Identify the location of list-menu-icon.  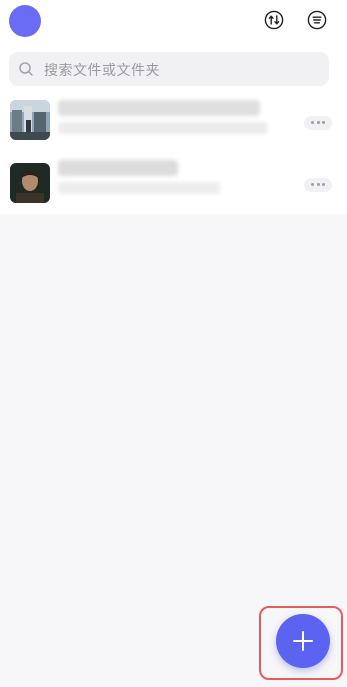
(317, 20).